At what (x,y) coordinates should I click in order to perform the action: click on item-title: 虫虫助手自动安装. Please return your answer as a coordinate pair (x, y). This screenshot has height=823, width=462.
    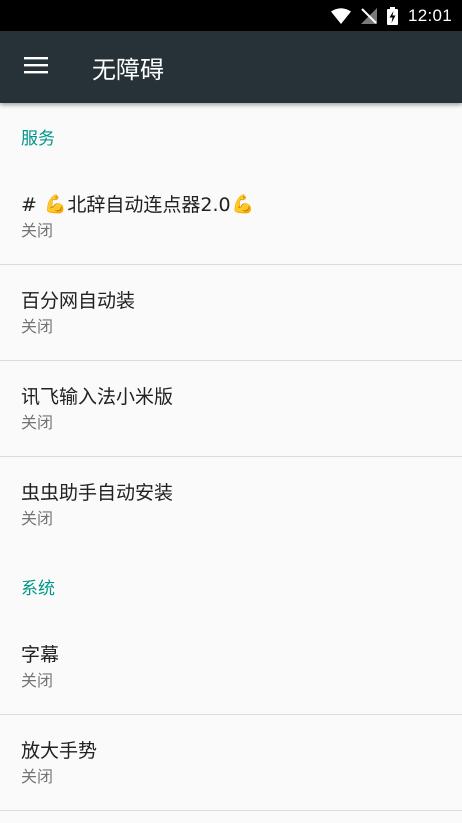
    Looking at the image, I should click on (97, 493).